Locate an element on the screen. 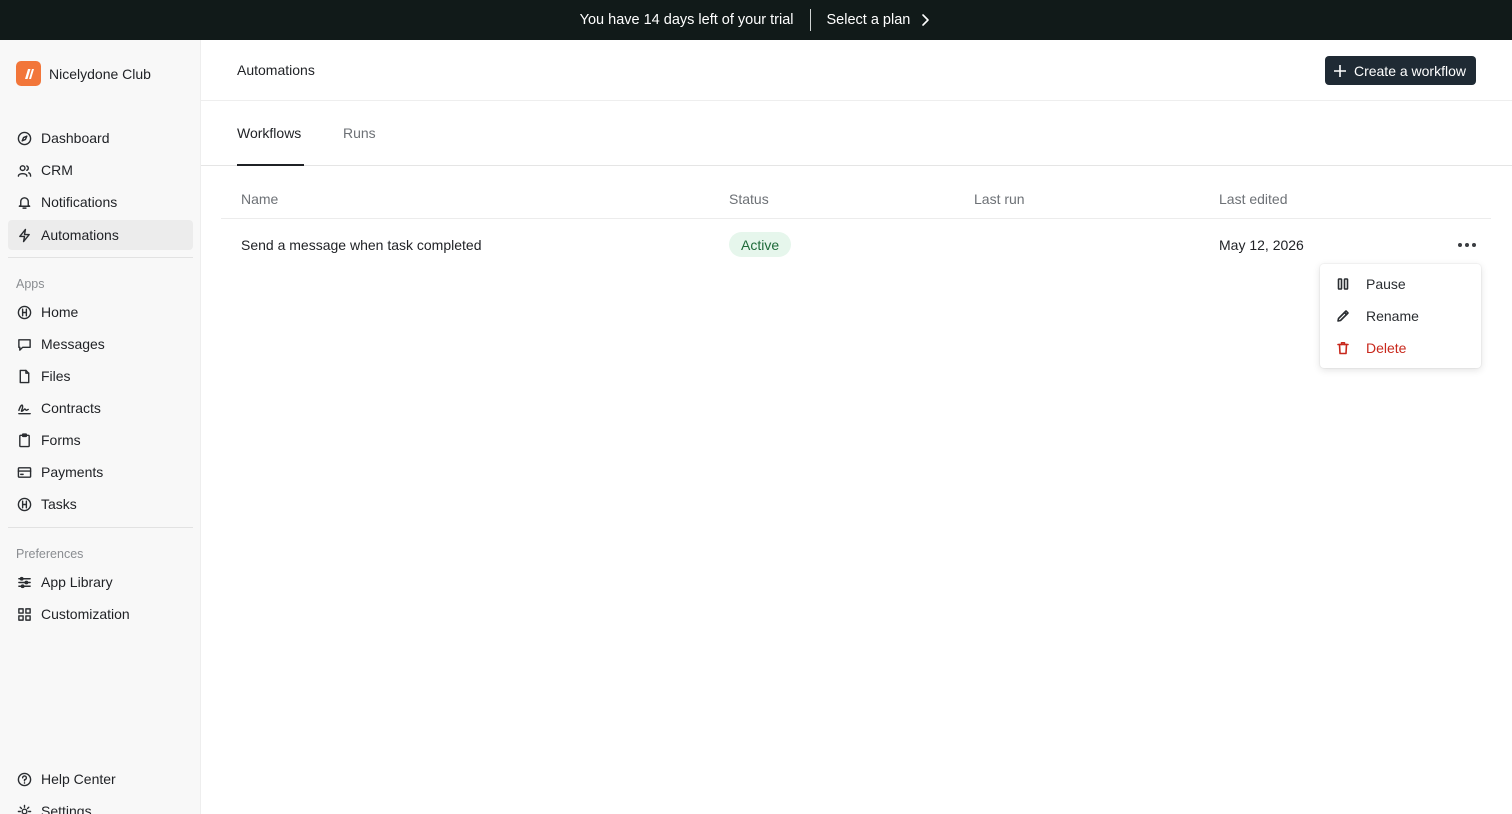 This screenshot has height=814, width=1512. apps-section-label: Apps is located at coordinates (30, 284).